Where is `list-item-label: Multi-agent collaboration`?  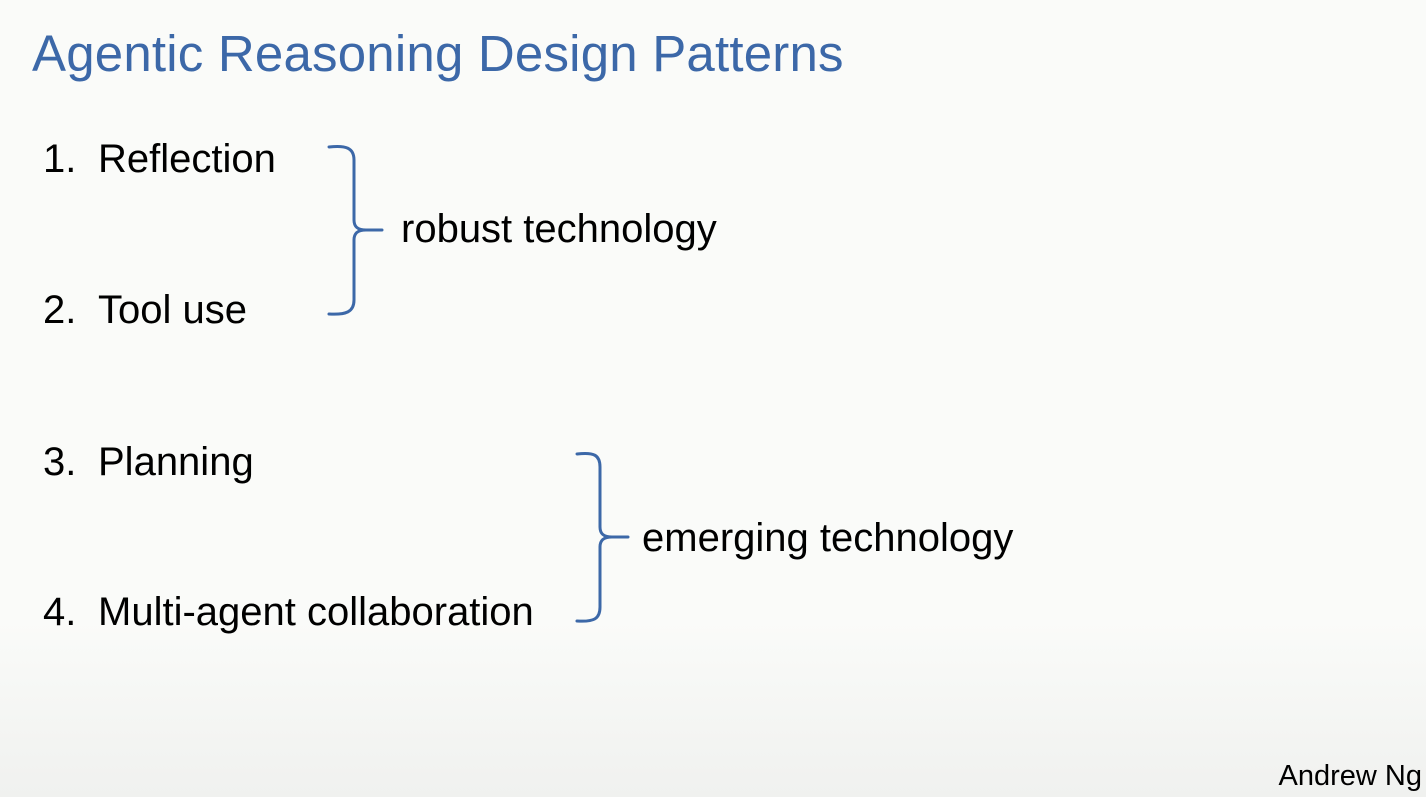
list-item-label: Multi-agent collaboration is located at coordinates (316, 612).